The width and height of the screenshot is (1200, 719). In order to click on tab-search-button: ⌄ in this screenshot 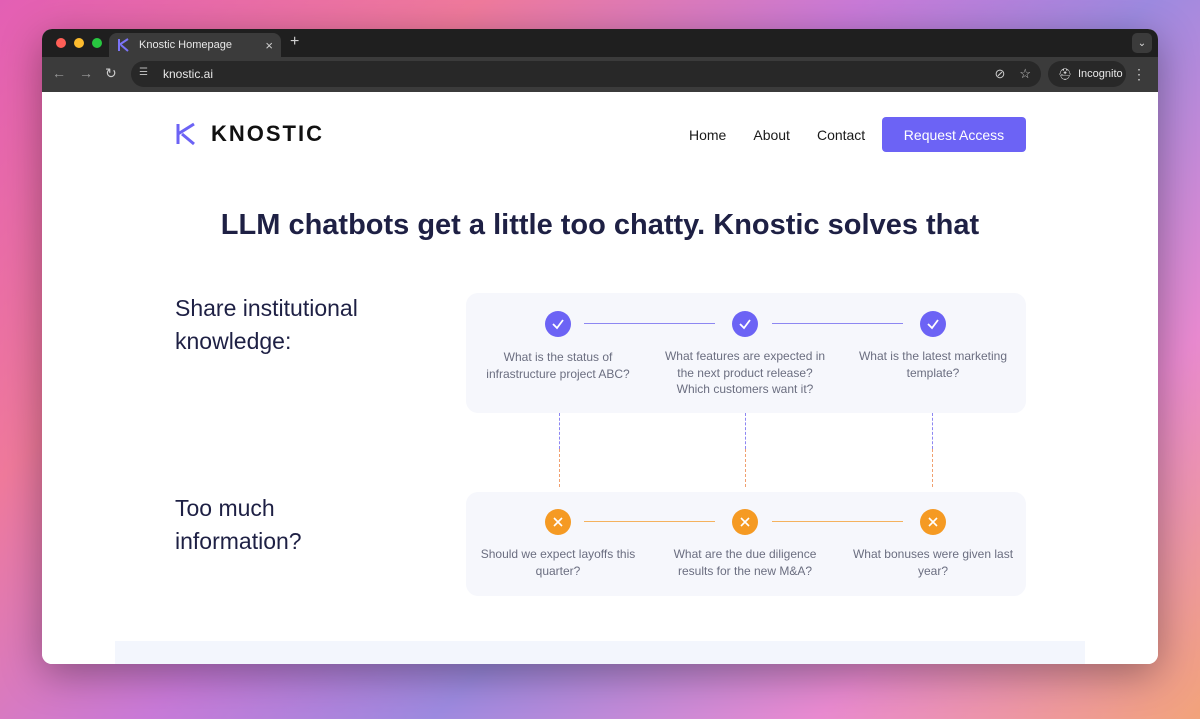, I will do `click(1142, 43)`.